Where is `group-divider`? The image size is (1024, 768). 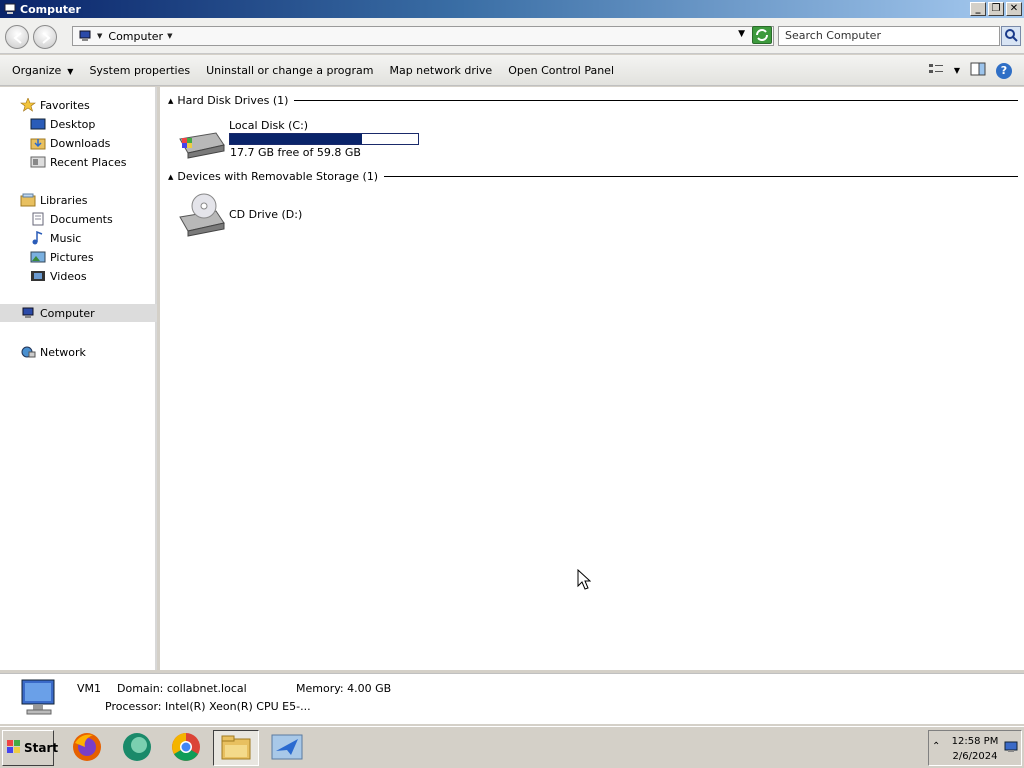 group-divider is located at coordinates (656, 100).